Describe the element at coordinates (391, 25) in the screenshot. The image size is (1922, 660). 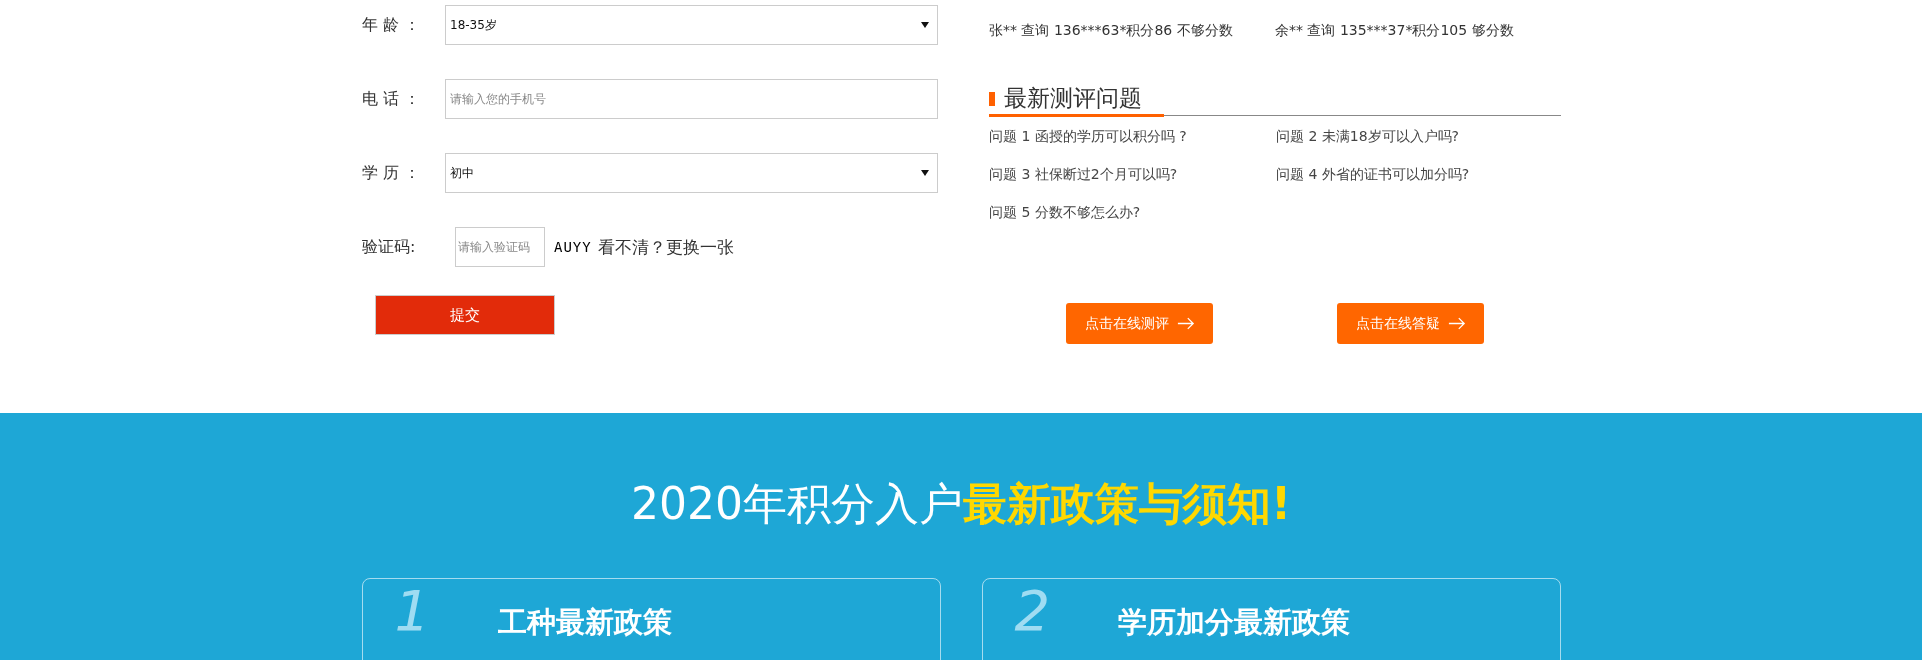
I see `field-label: 年 龄 ：` at that location.